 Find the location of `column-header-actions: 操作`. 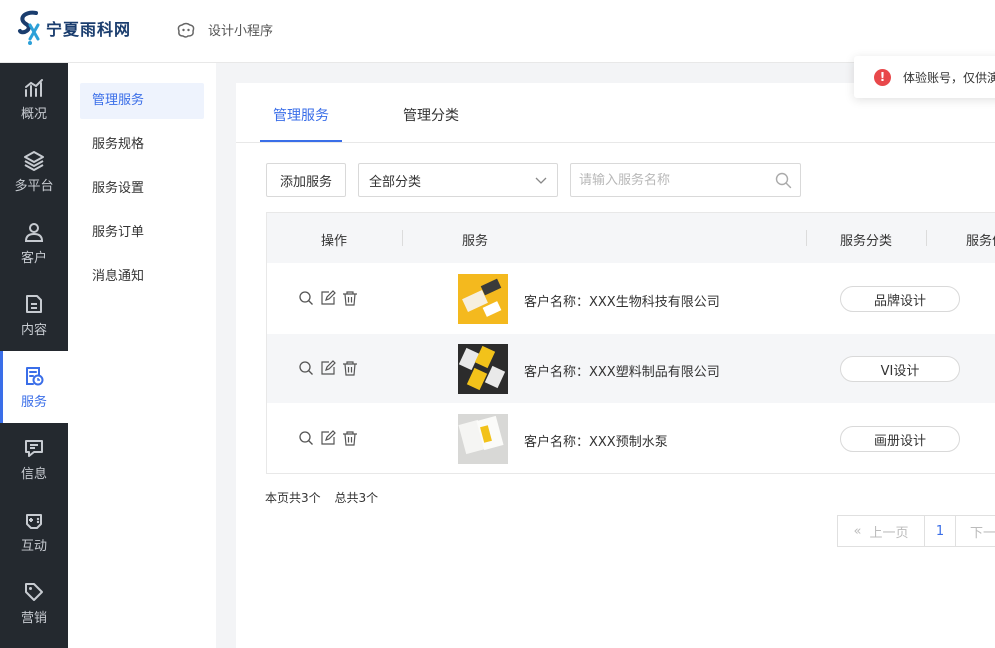

column-header-actions: 操作 is located at coordinates (334, 241).